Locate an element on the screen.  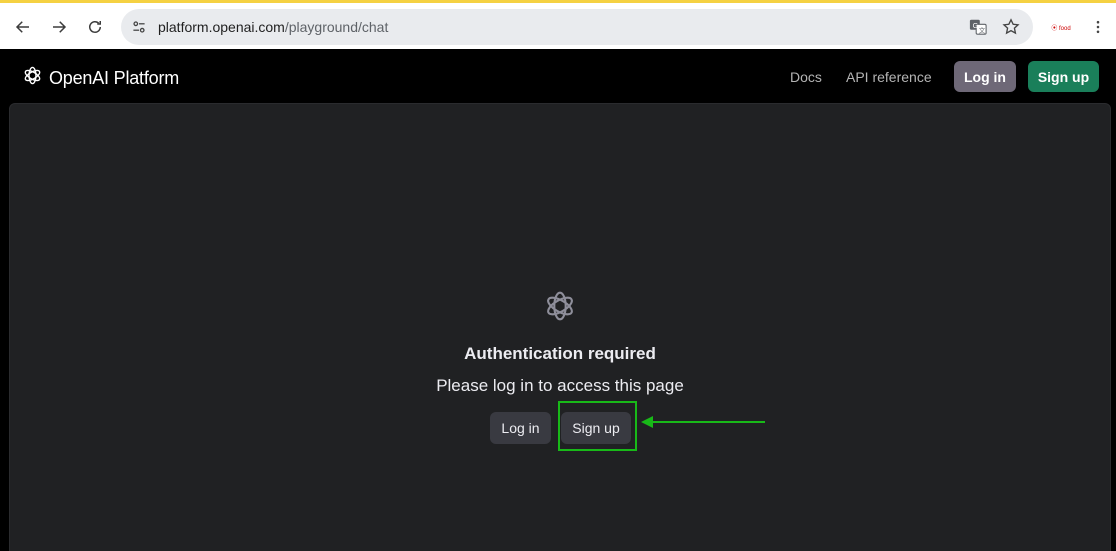
header-signup-button: Sign up is located at coordinates (1063, 76).